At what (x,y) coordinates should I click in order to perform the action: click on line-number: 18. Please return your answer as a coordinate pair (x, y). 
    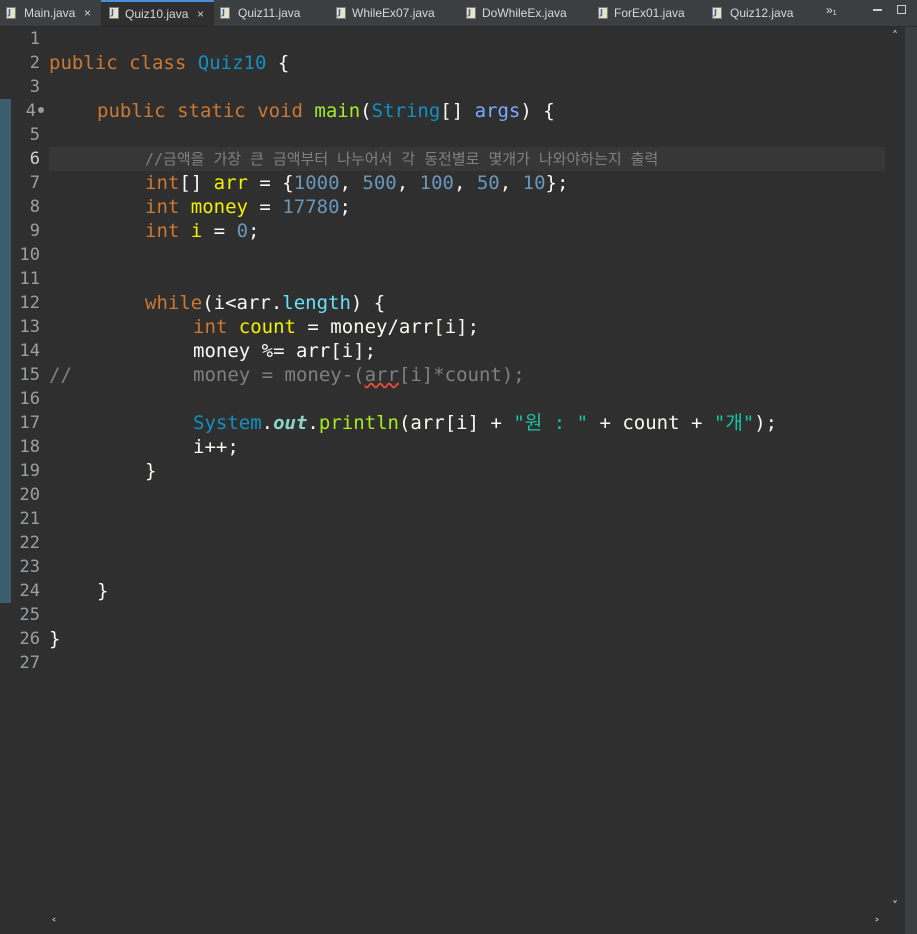
    Looking at the image, I should click on (29, 447).